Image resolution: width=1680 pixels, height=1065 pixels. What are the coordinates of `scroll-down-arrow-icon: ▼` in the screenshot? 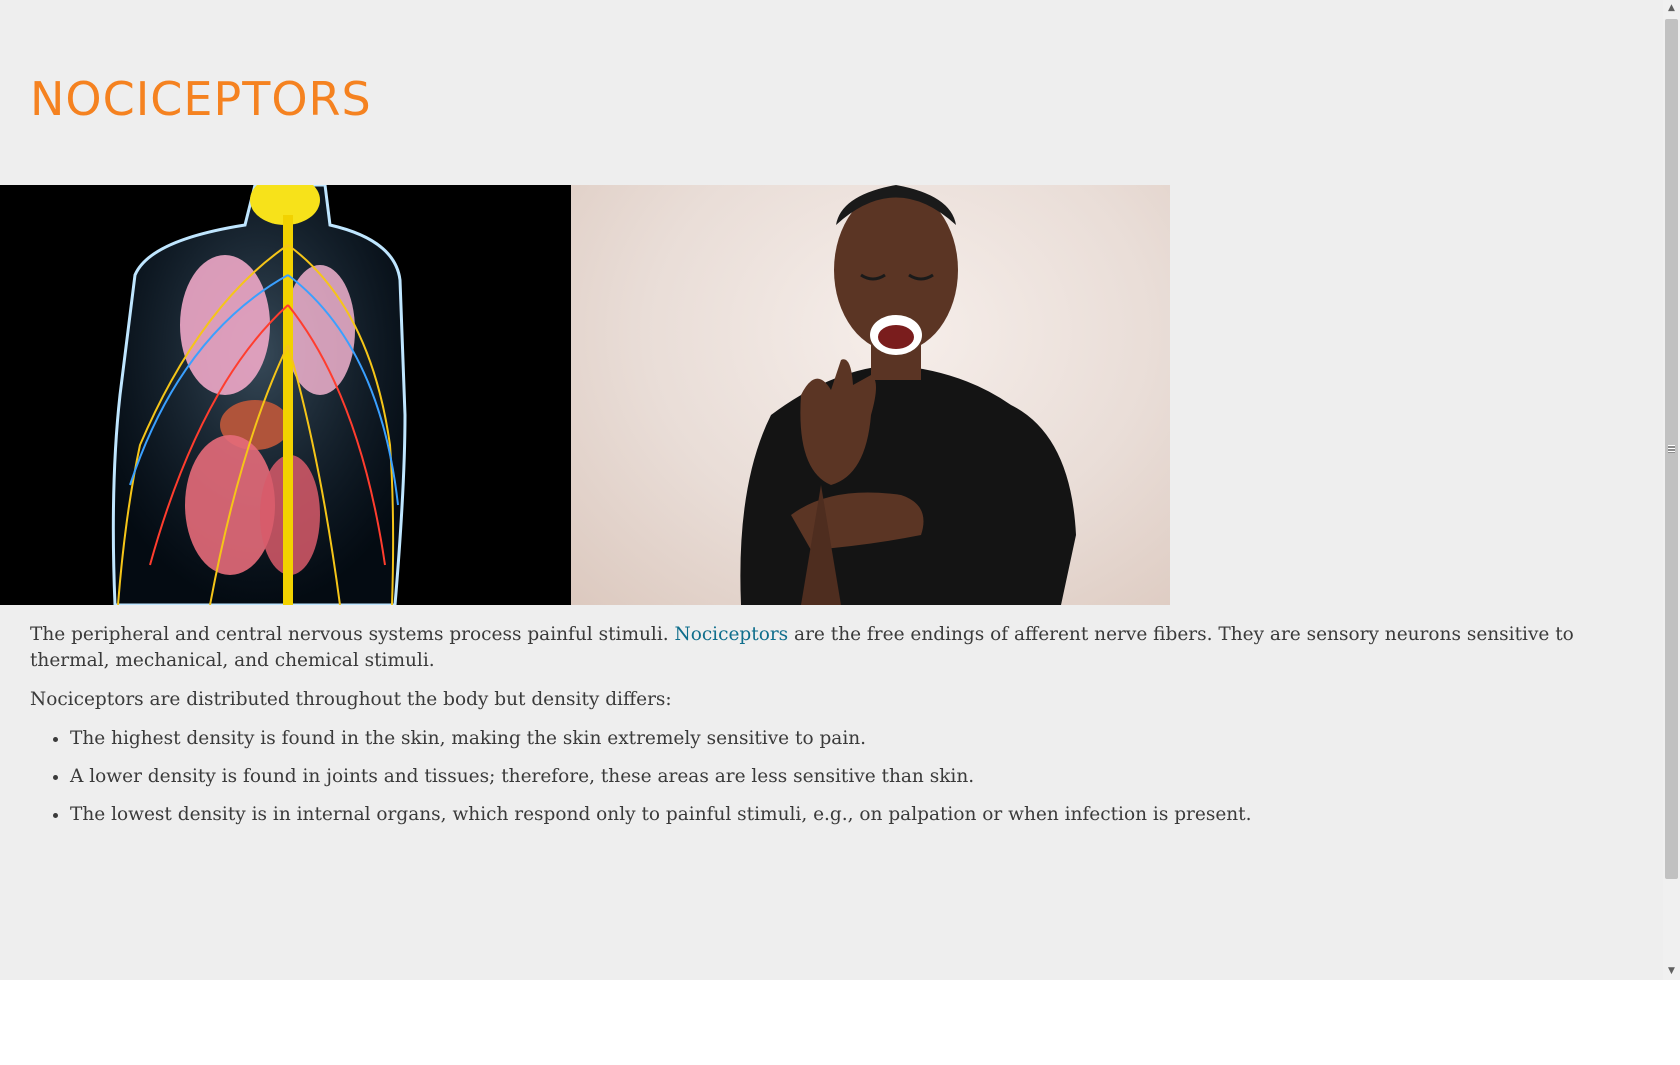 It's located at (1671, 971).